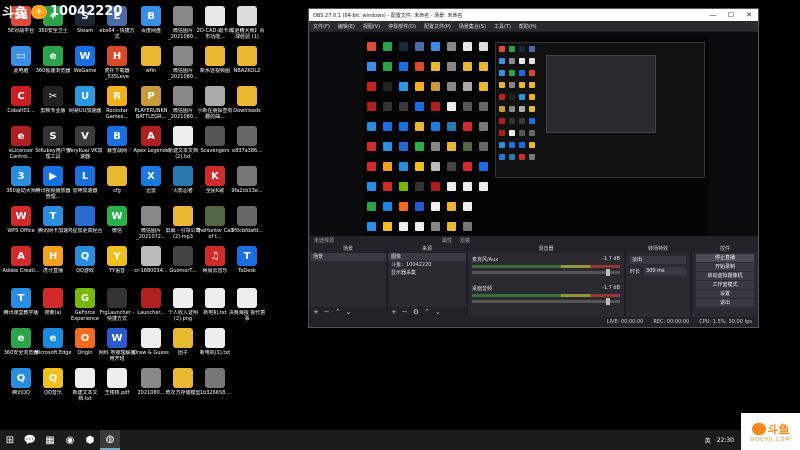 This screenshot has height=450, width=800. I want to click on transition-select: 淡出, so click(658, 260).